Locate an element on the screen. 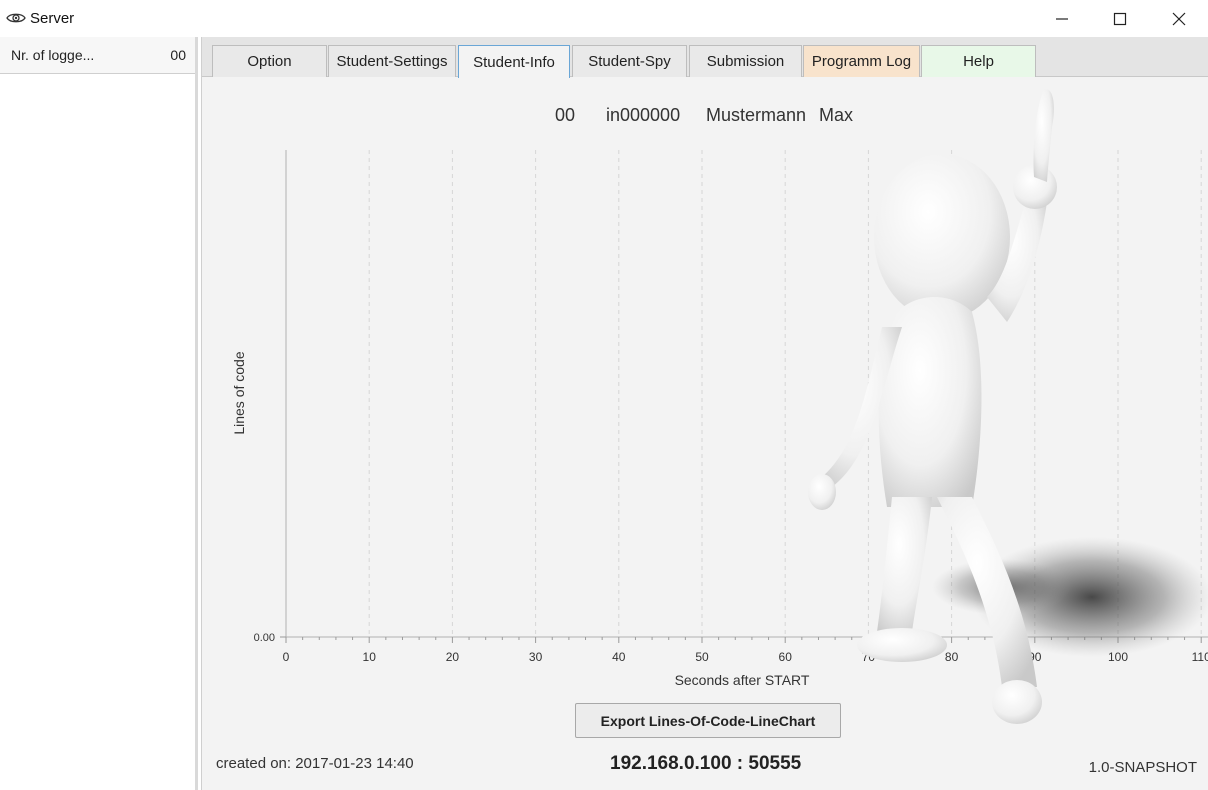 The height and width of the screenshot is (790, 1208). tab-submission: Submission is located at coordinates (745, 61).